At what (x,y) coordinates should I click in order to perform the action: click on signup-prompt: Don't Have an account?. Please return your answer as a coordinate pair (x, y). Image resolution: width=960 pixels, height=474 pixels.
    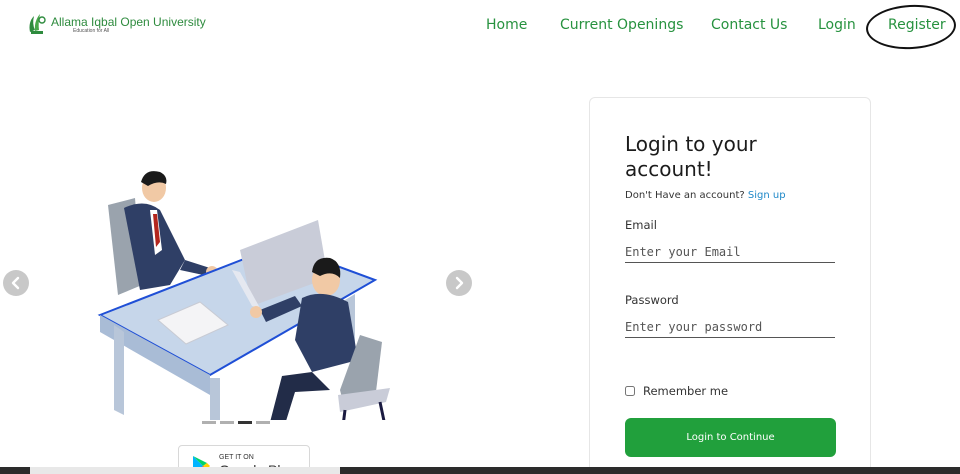
    Looking at the image, I should click on (685, 195).